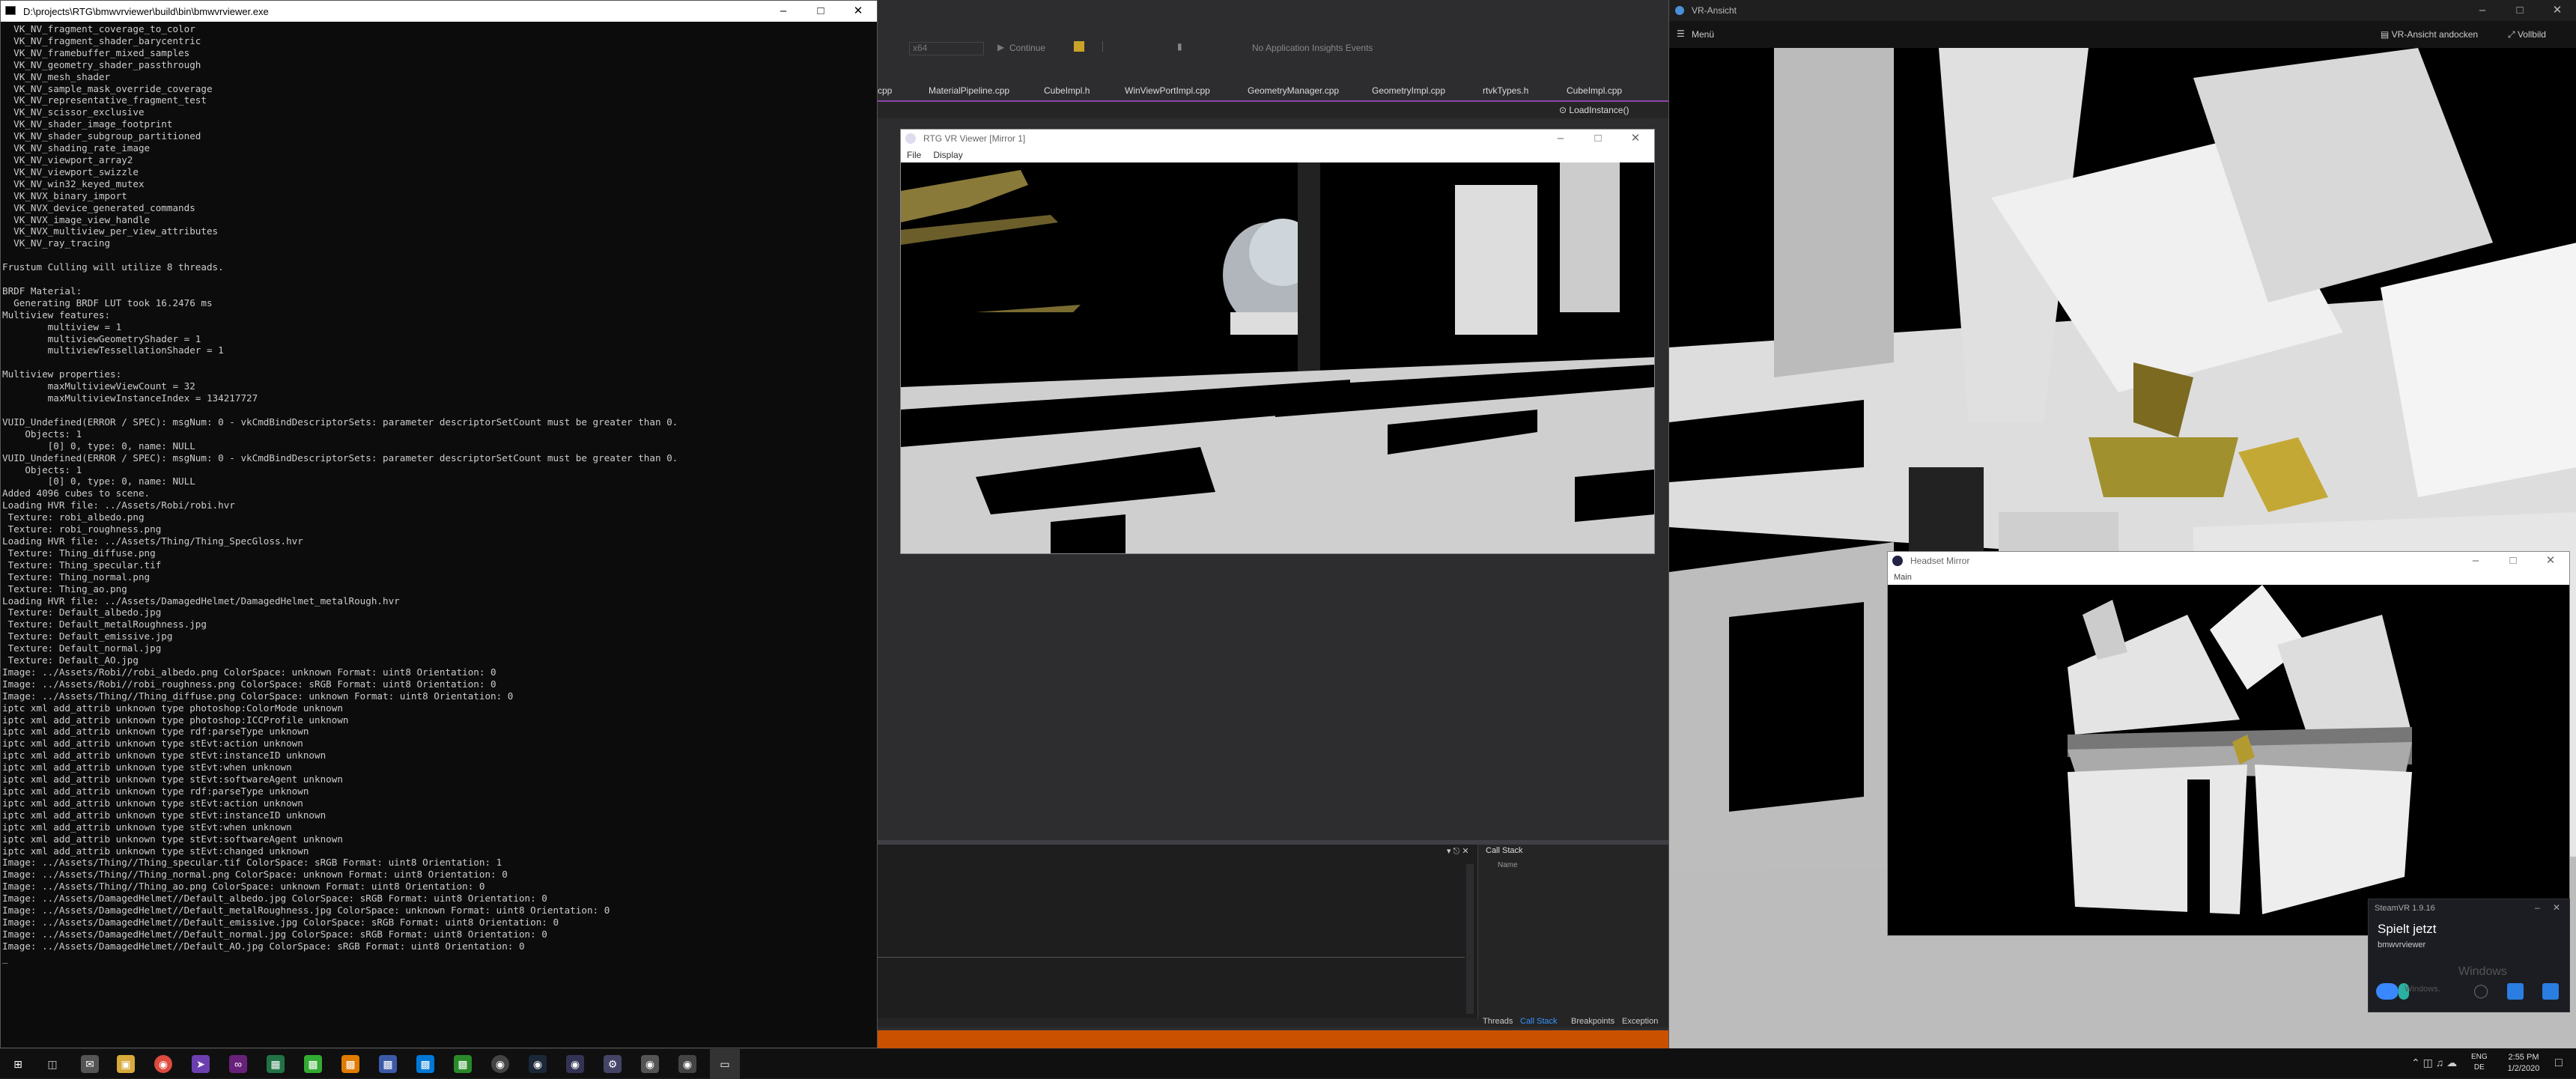 This screenshot has height=1079, width=2576. Describe the element at coordinates (1408, 91) in the screenshot. I see `document-tab: GeometryImpl.cpp` at that location.